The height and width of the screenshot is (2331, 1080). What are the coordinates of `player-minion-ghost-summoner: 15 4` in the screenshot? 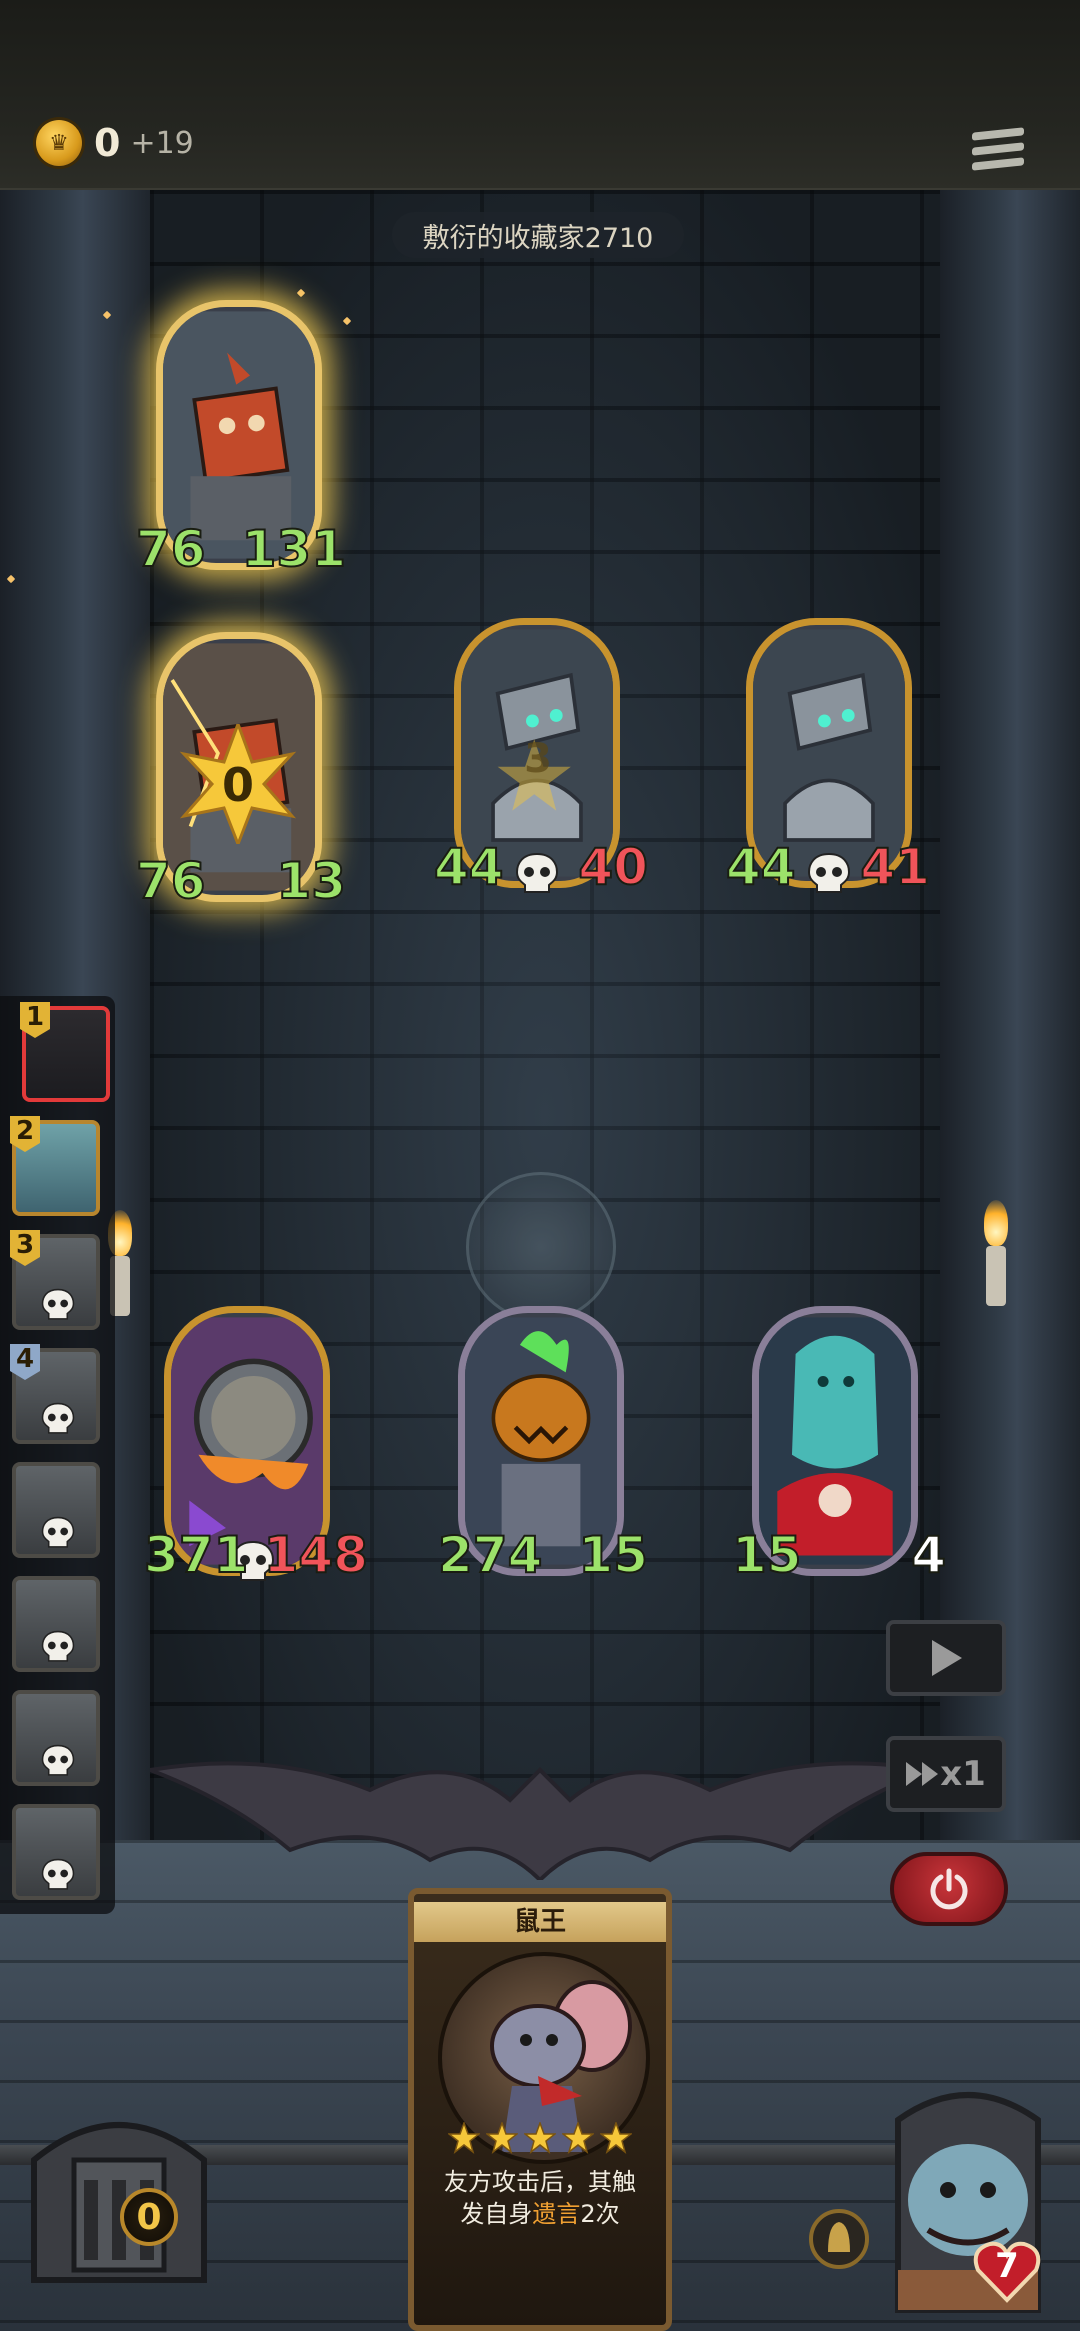 It's located at (839, 1446).